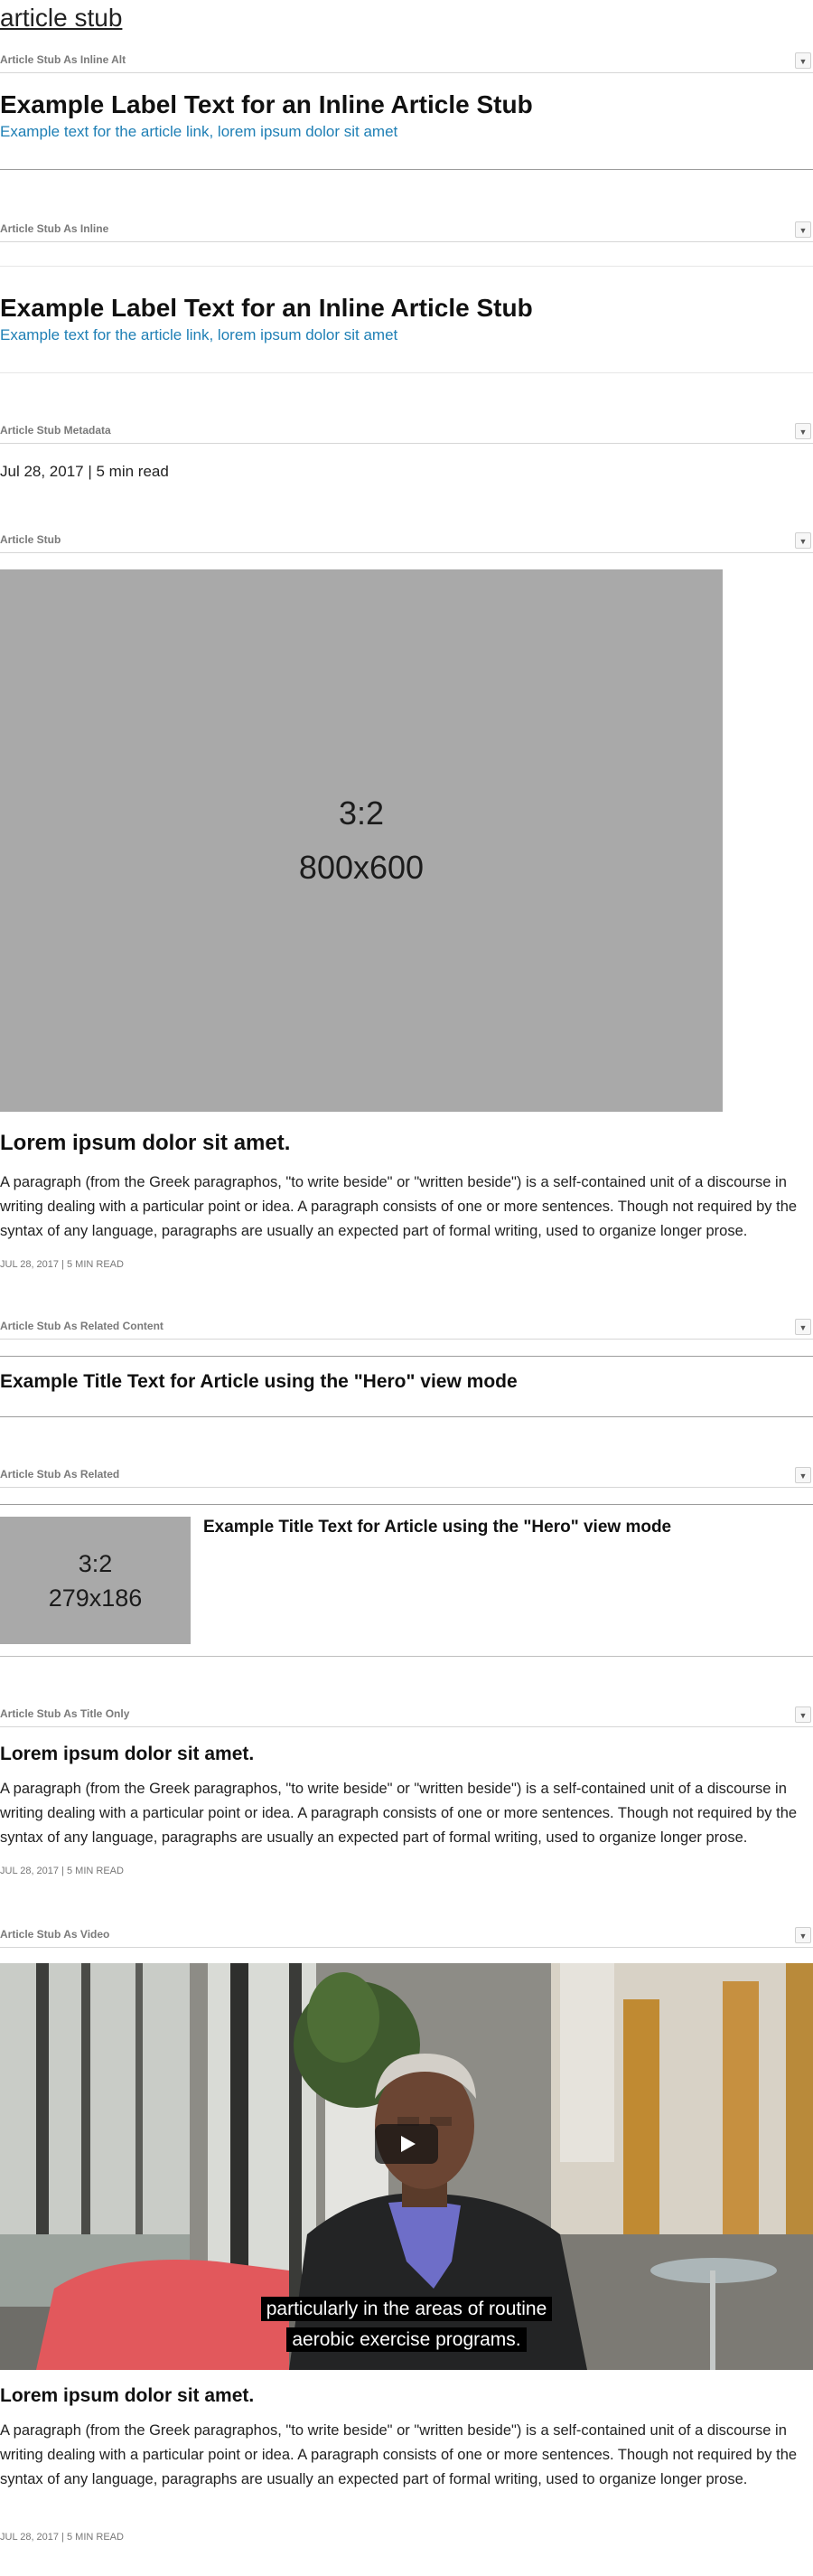  Describe the element at coordinates (82, 1326) in the screenshot. I see `section-label: Article Stub As Related Content` at that location.